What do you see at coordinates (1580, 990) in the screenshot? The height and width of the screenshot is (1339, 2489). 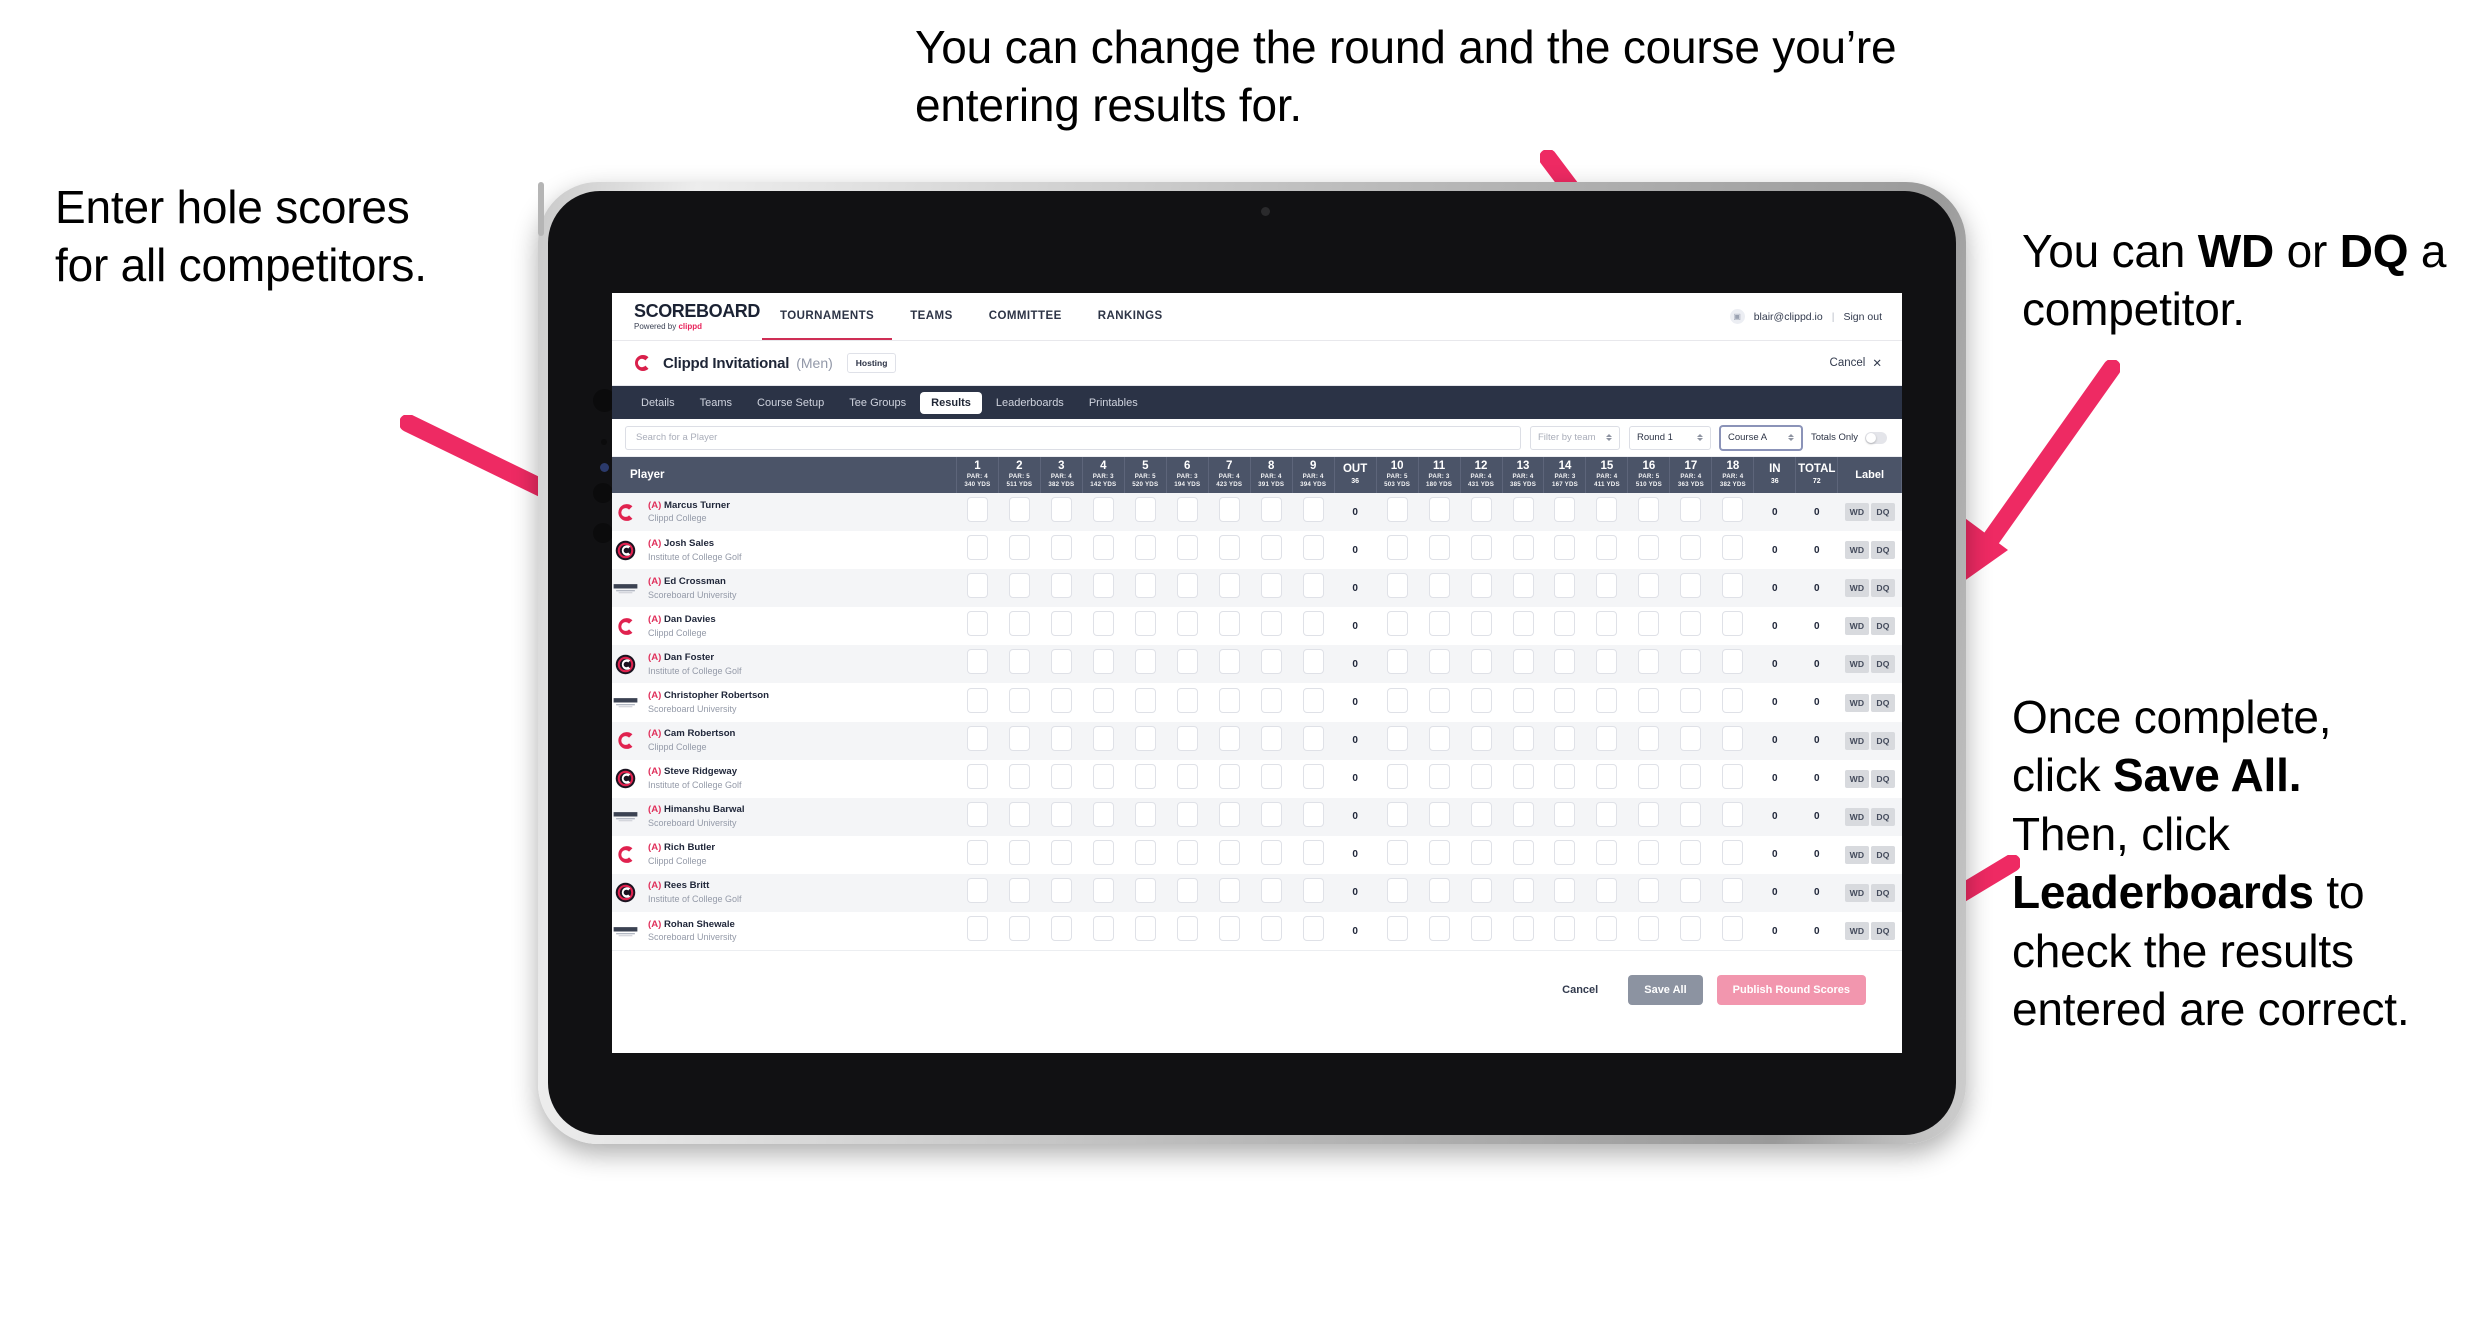 I see `cancel-button: Cancel` at bounding box center [1580, 990].